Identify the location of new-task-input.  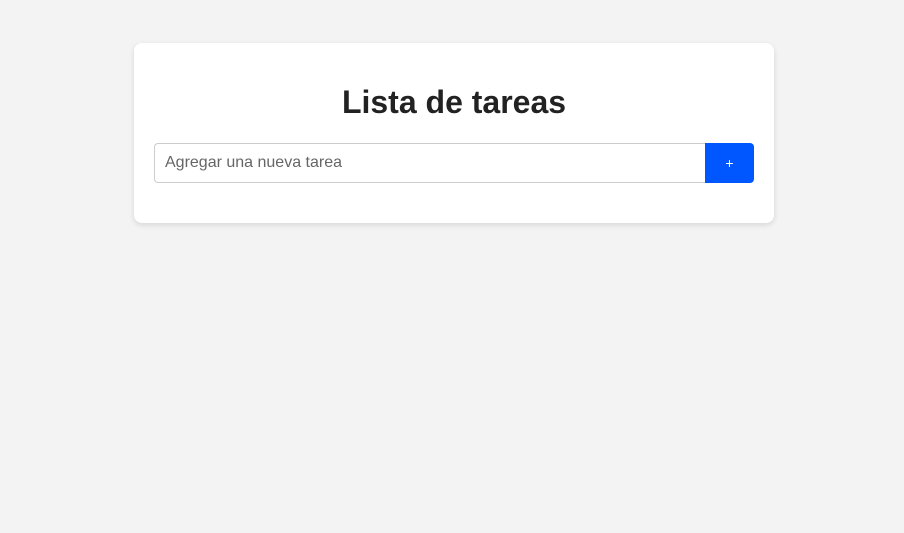
(429, 163).